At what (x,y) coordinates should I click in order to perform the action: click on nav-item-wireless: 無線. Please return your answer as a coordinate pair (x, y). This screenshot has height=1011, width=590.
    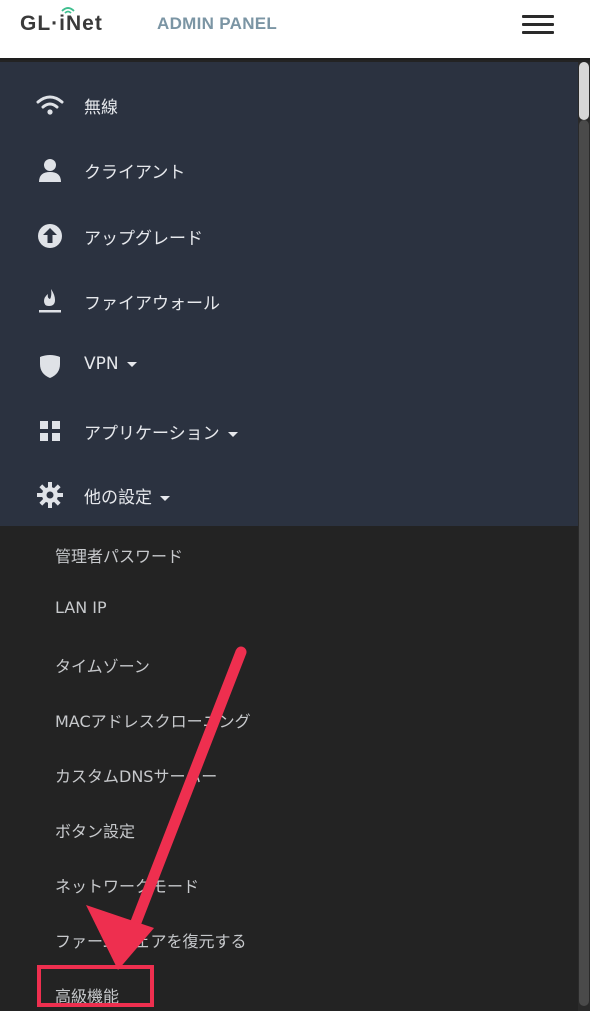
    Looking at the image, I should click on (289, 105).